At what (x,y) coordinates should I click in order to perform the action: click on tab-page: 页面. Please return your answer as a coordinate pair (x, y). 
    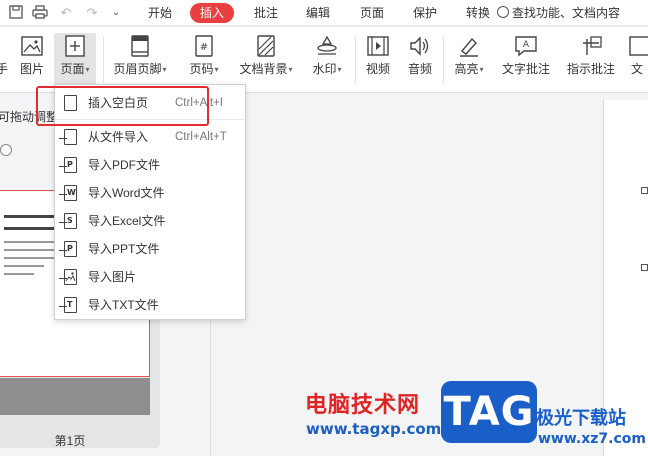
    Looking at the image, I should click on (372, 13).